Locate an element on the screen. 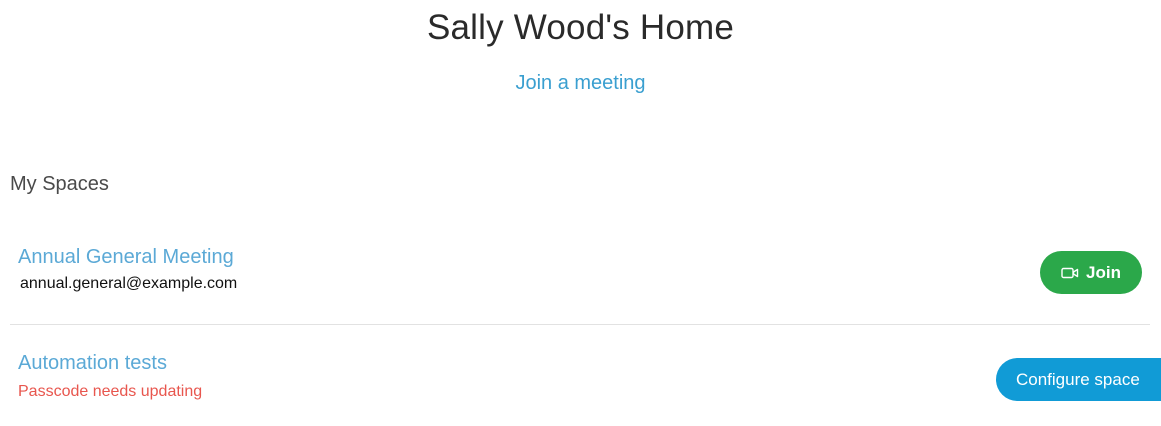  page-title: Sally Wood's Home is located at coordinates (580, 27).